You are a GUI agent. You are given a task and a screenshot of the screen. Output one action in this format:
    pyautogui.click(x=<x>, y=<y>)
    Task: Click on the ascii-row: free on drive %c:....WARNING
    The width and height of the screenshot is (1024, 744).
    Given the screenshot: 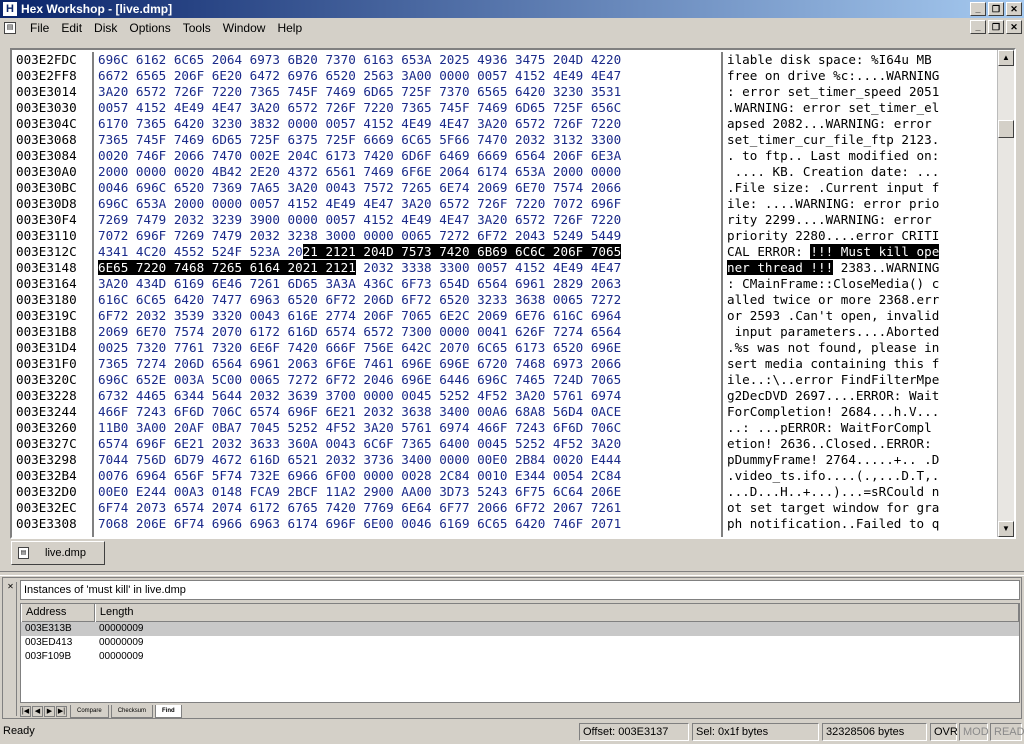 What is the action you would take?
    pyautogui.click(x=860, y=76)
    